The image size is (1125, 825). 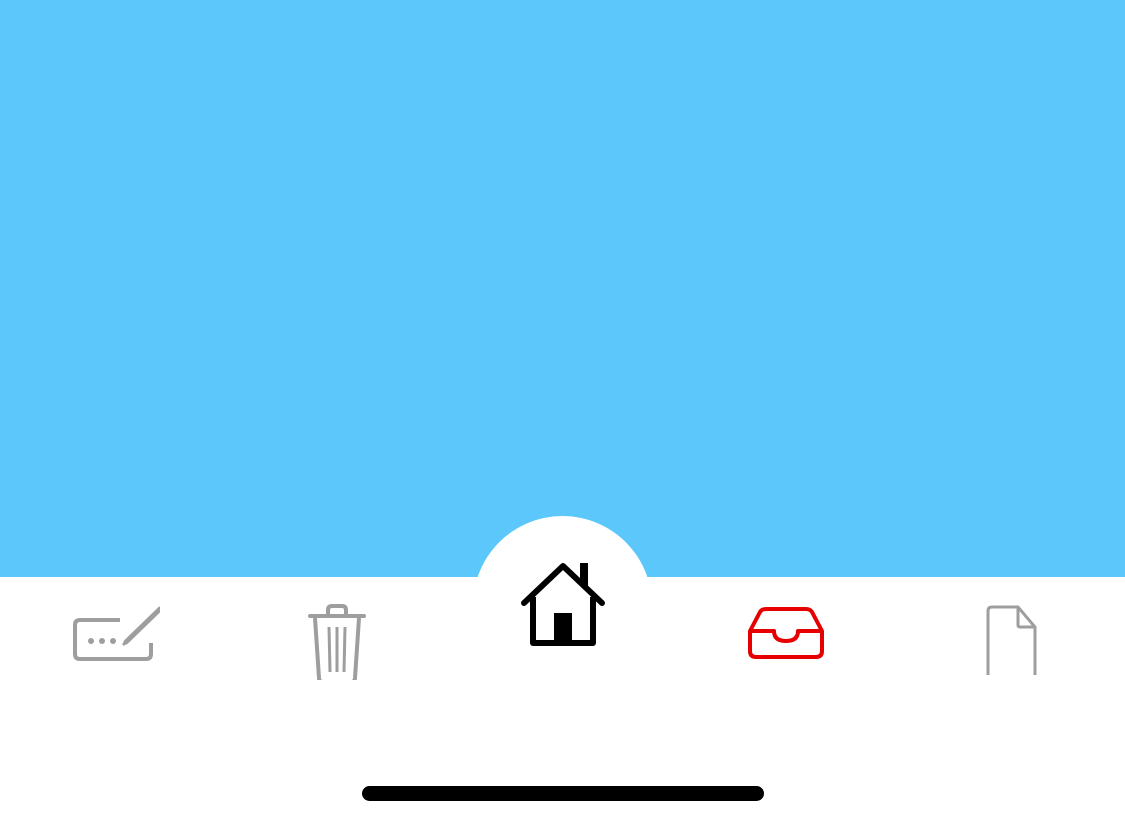 What do you see at coordinates (563, 793) in the screenshot?
I see `home-indicator` at bounding box center [563, 793].